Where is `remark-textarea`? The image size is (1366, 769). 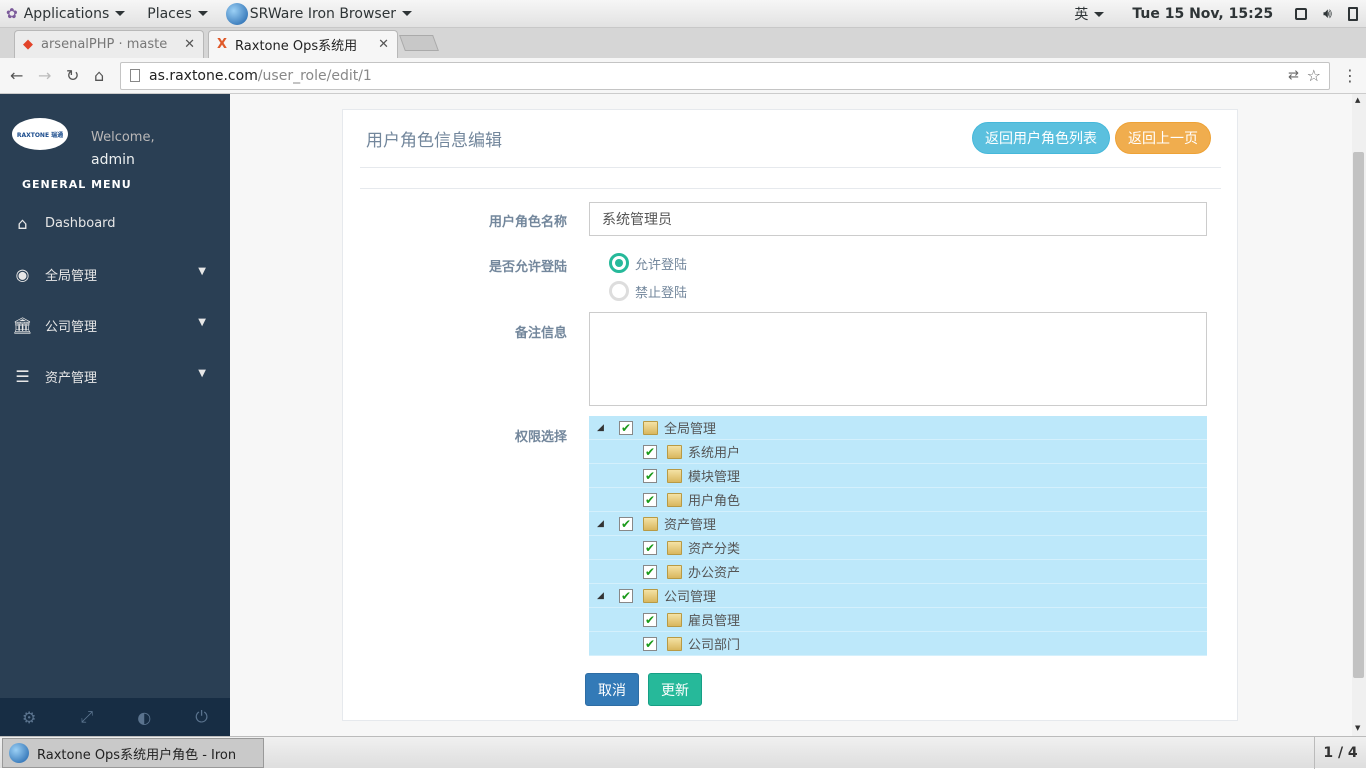 remark-textarea is located at coordinates (898, 359).